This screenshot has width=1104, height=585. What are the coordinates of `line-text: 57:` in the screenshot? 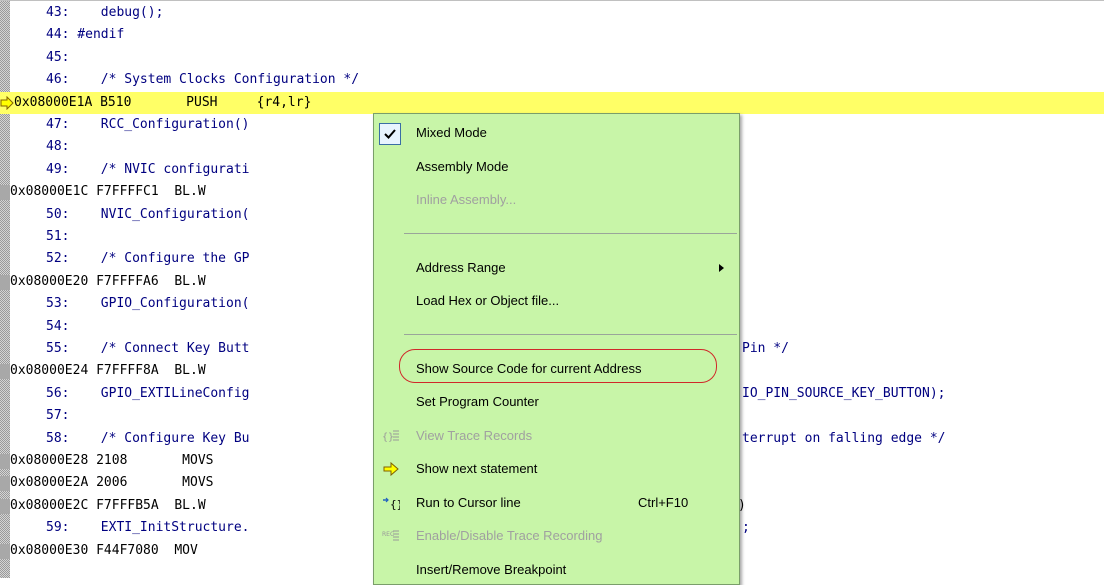 It's located at (58, 416).